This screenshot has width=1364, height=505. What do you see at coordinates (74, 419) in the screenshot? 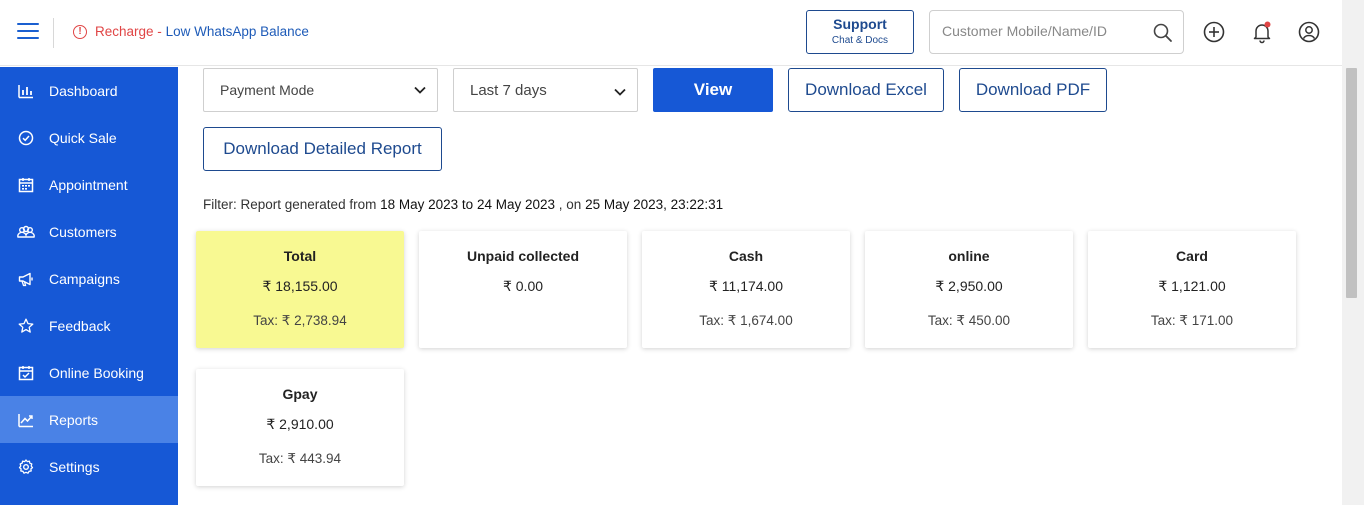
I see `sidebar-item-label: Reports` at bounding box center [74, 419].